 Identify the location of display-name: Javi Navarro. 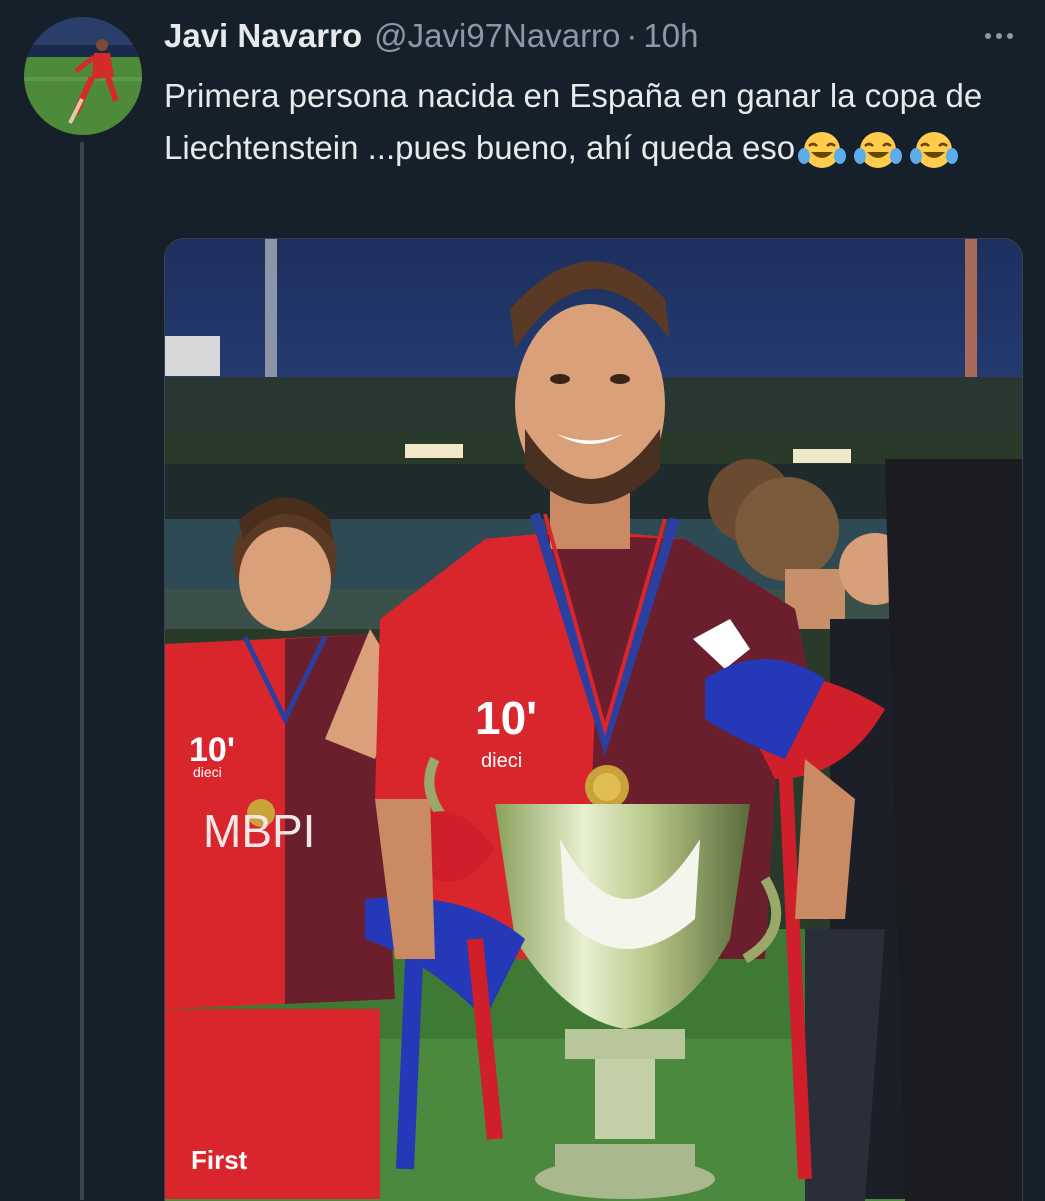
(263, 36).